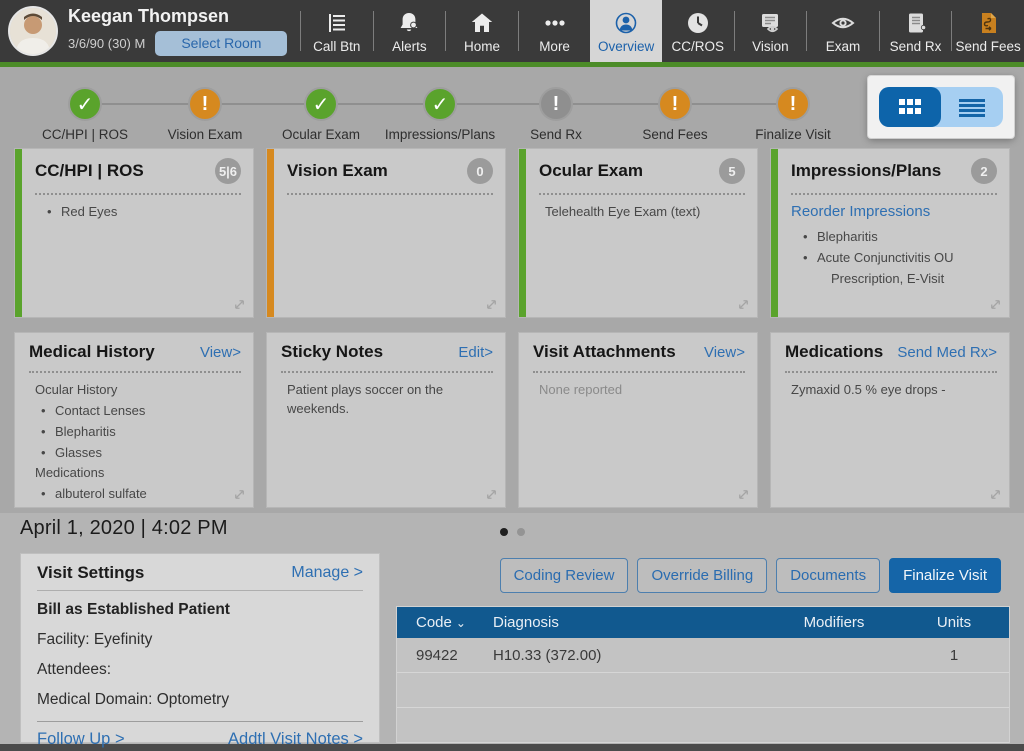 The width and height of the screenshot is (1024, 751). Describe the element at coordinates (988, 31) in the screenshot. I see `nav-send-fees: Send Fees` at that location.